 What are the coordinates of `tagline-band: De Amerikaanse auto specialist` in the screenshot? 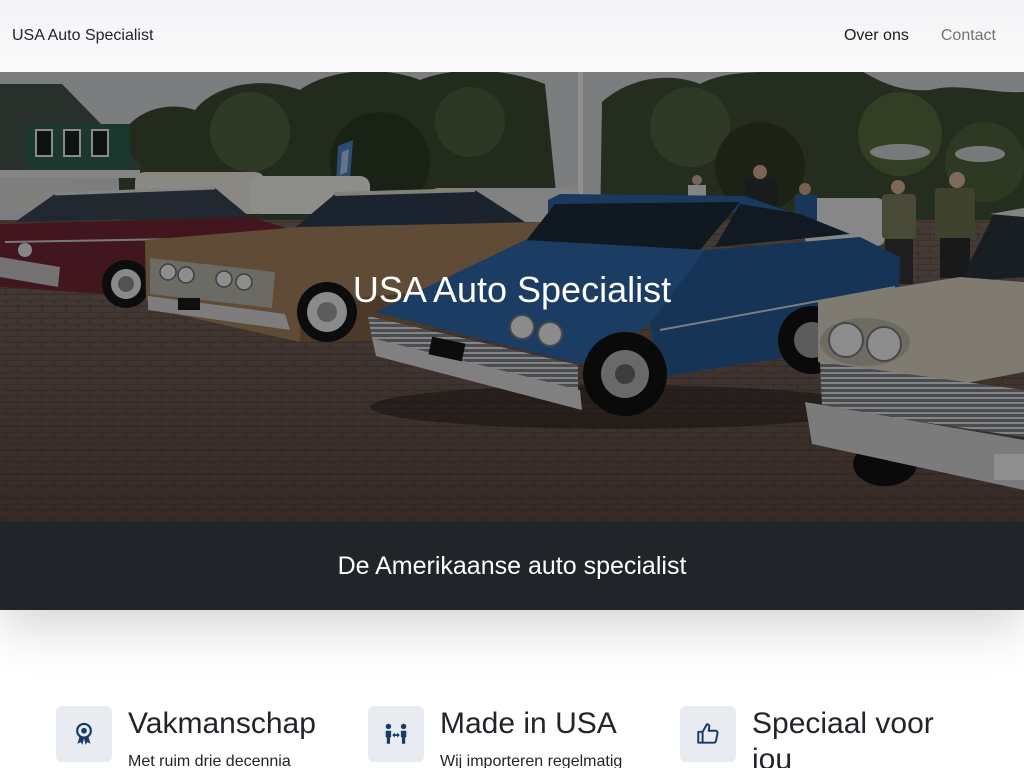 It's located at (512, 566).